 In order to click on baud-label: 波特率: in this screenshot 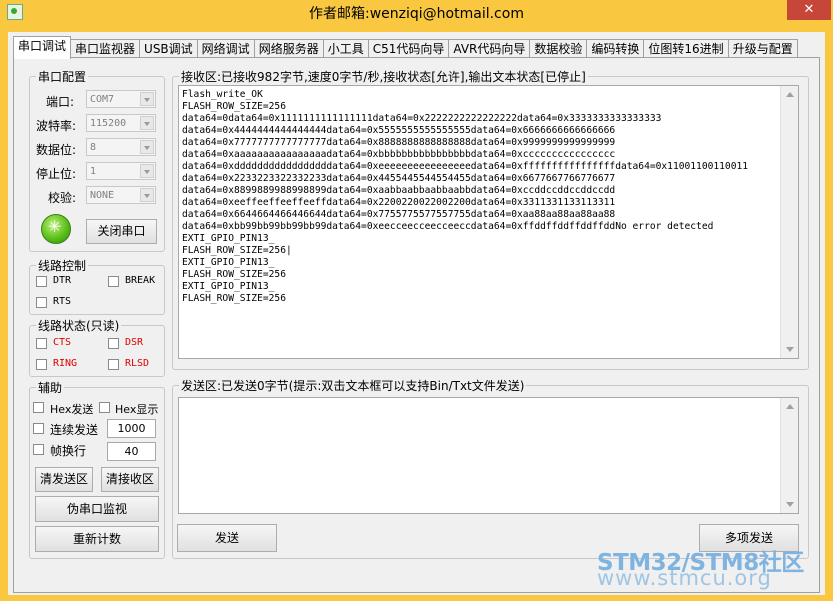, I will do `click(56, 126)`.